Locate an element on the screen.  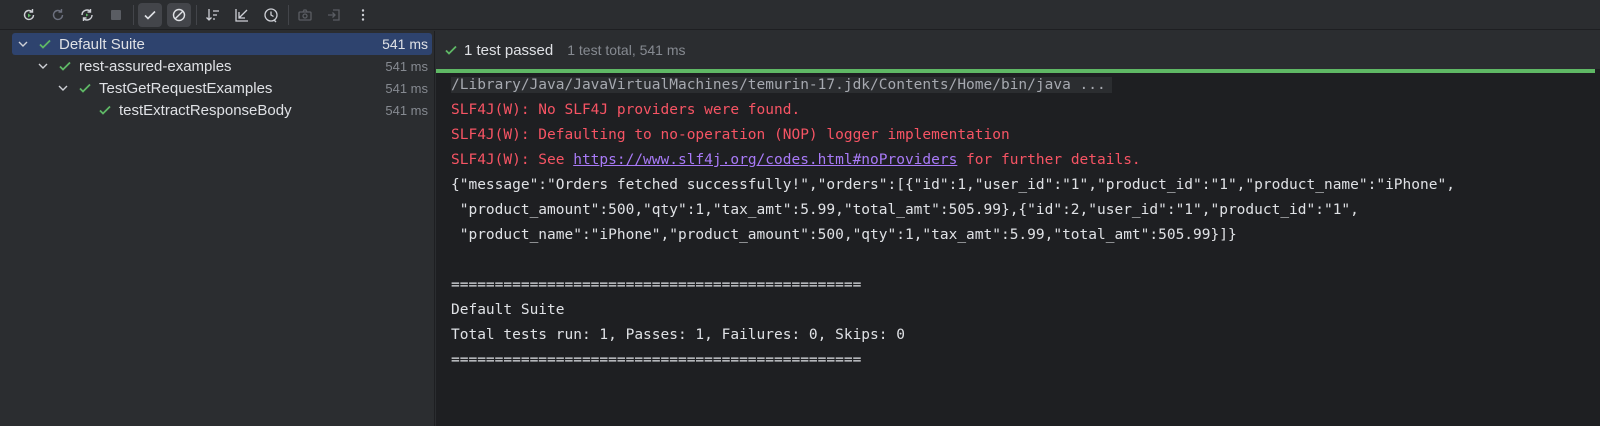
import-tests-button is located at coordinates (334, 15).